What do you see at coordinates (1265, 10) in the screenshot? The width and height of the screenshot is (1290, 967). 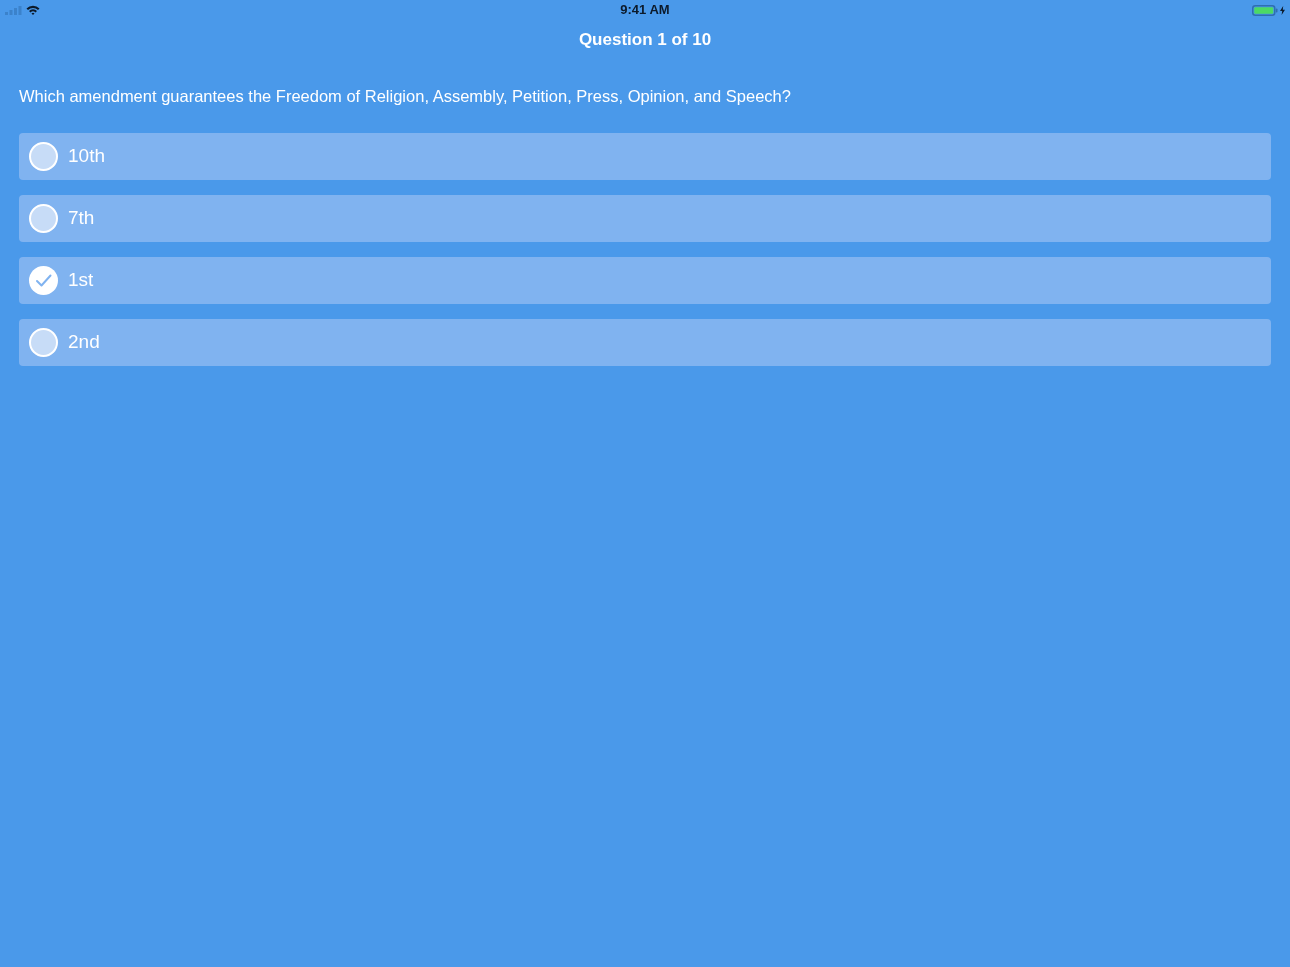 I see `battery-icon` at bounding box center [1265, 10].